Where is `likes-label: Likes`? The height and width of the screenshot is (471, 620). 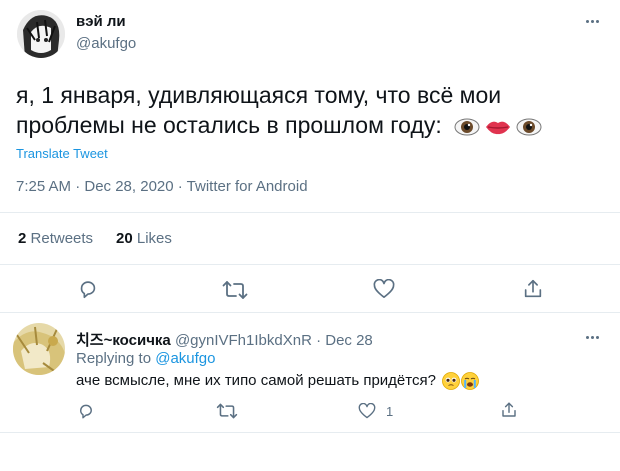
likes-label: Likes is located at coordinates (154, 238).